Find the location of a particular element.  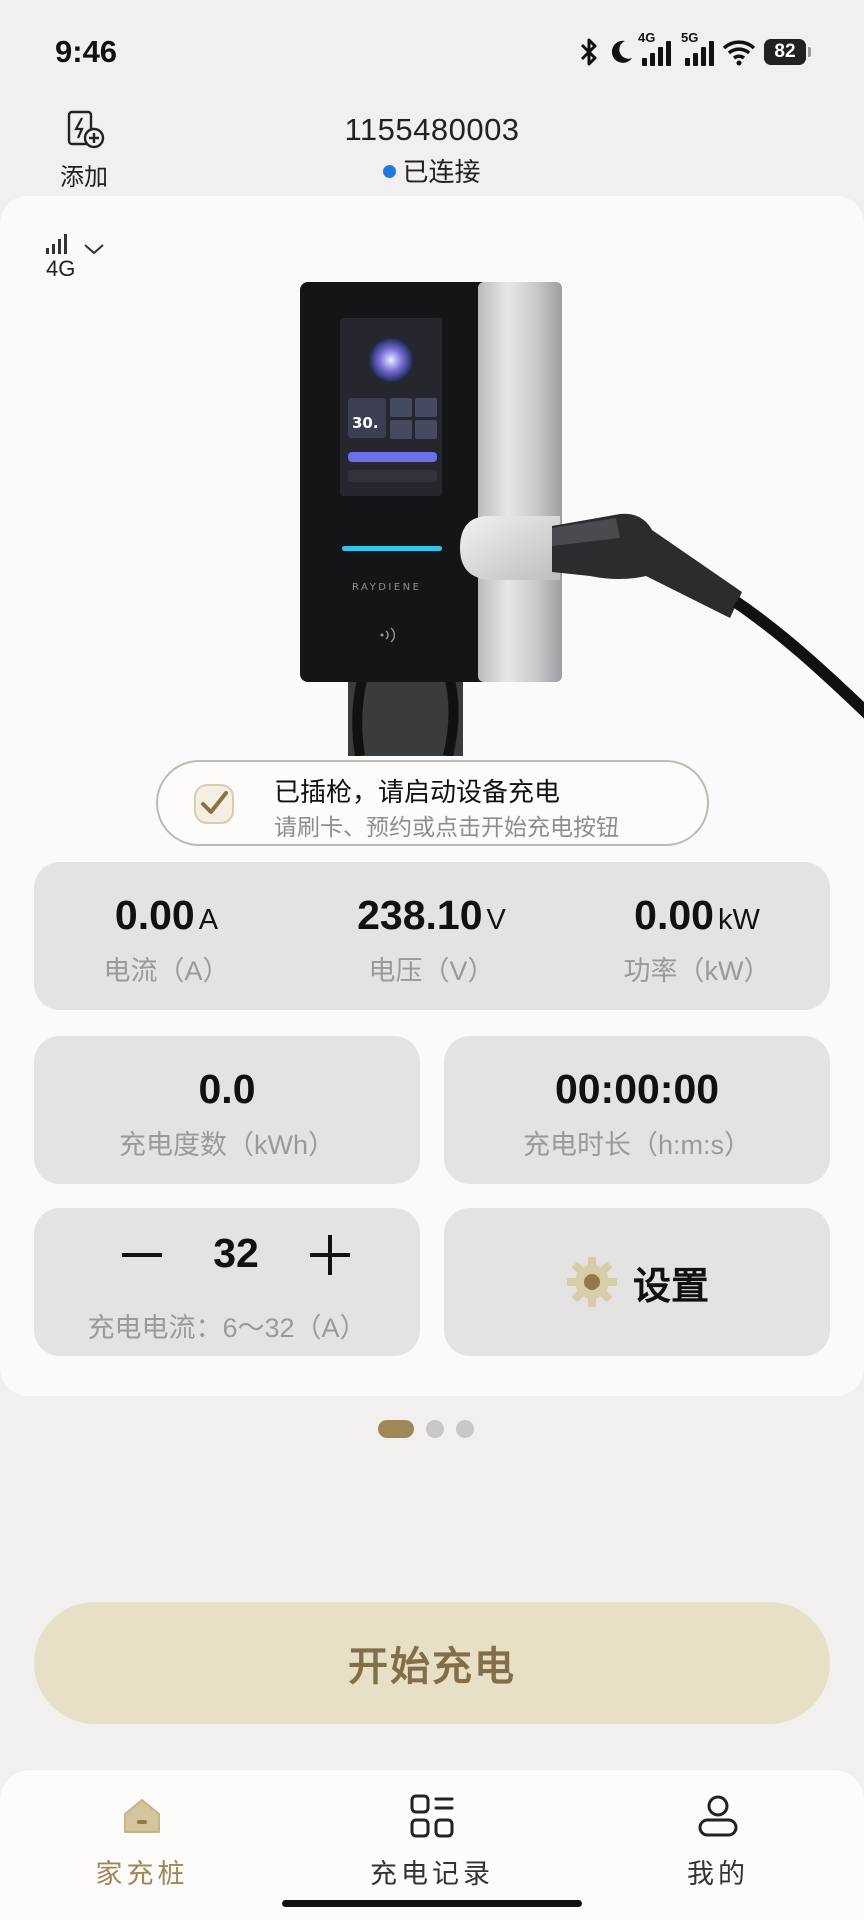

power-unit: kW is located at coordinates (738, 920).